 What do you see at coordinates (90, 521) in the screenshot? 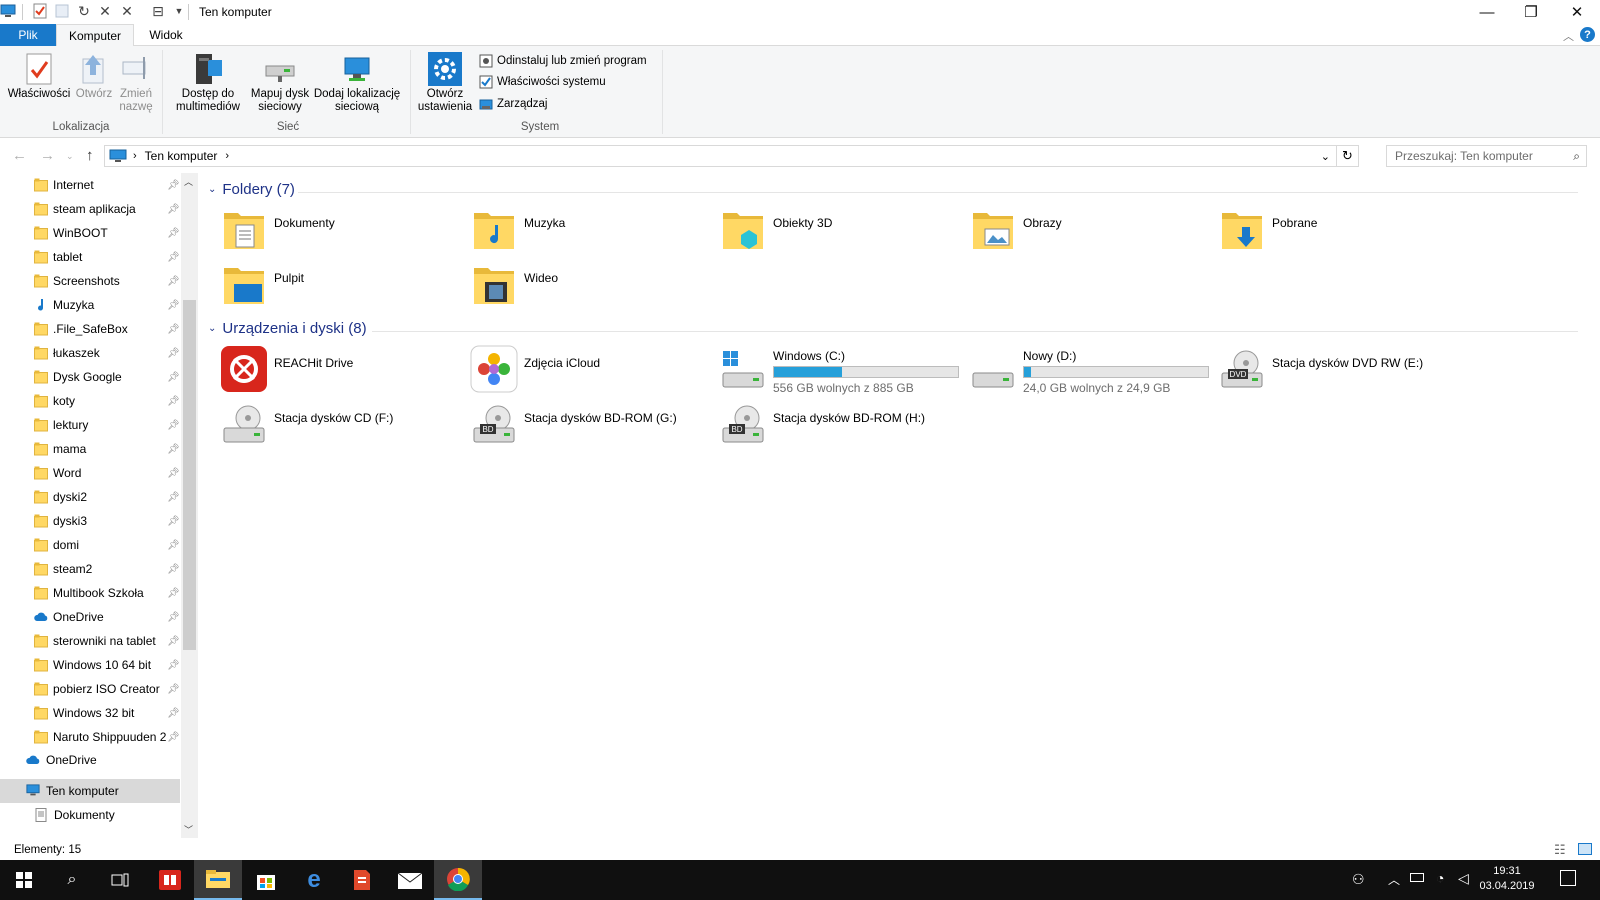
I see `sidebar-item: dyski3 📌︎` at bounding box center [90, 521].